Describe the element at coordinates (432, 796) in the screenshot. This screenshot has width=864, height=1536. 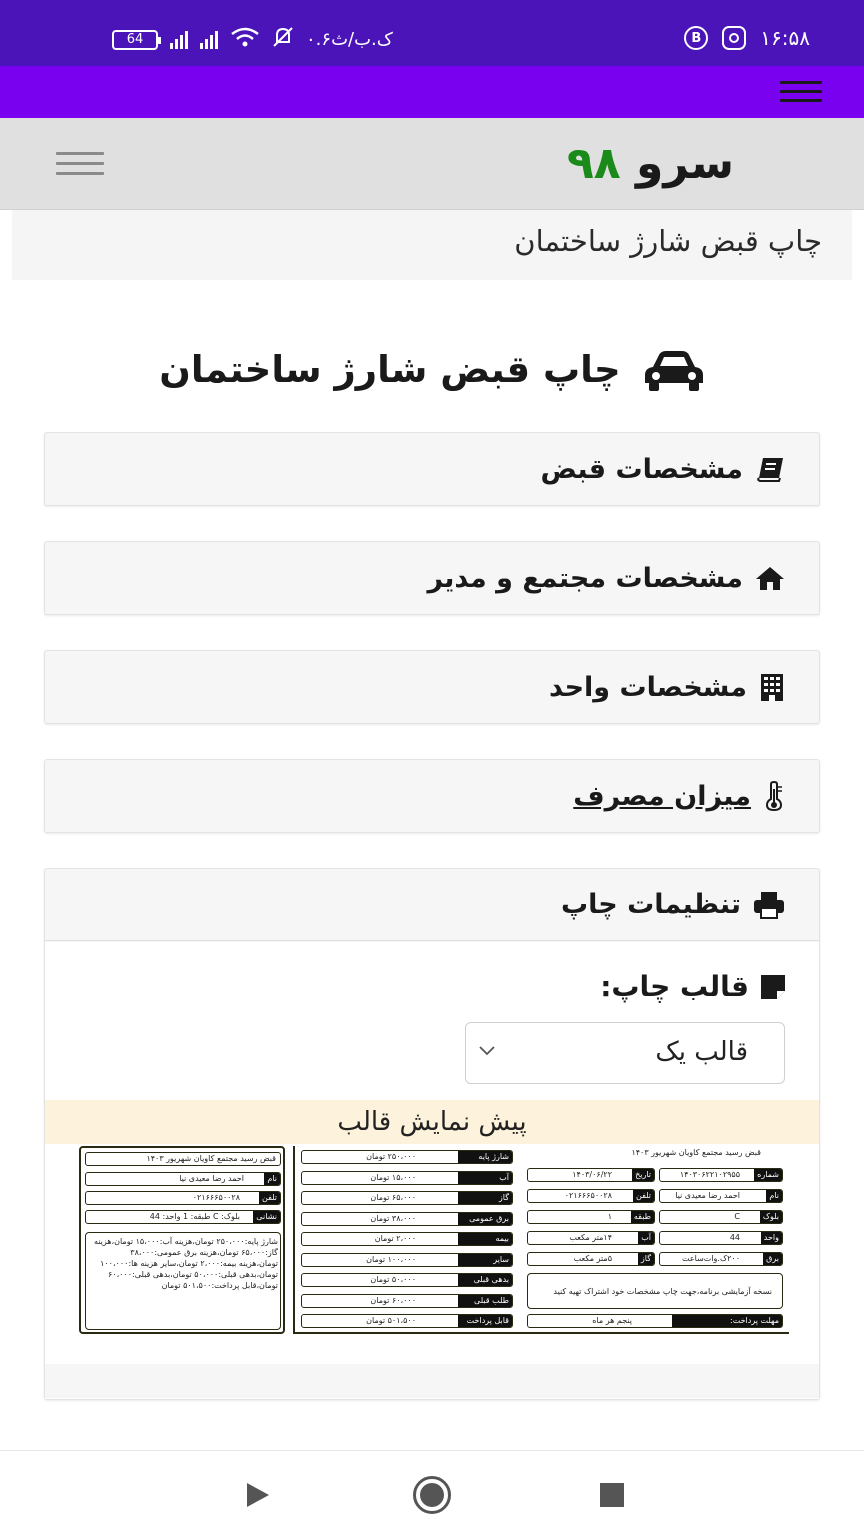
I see `panel-consumption: میزان مصرف` at that location.